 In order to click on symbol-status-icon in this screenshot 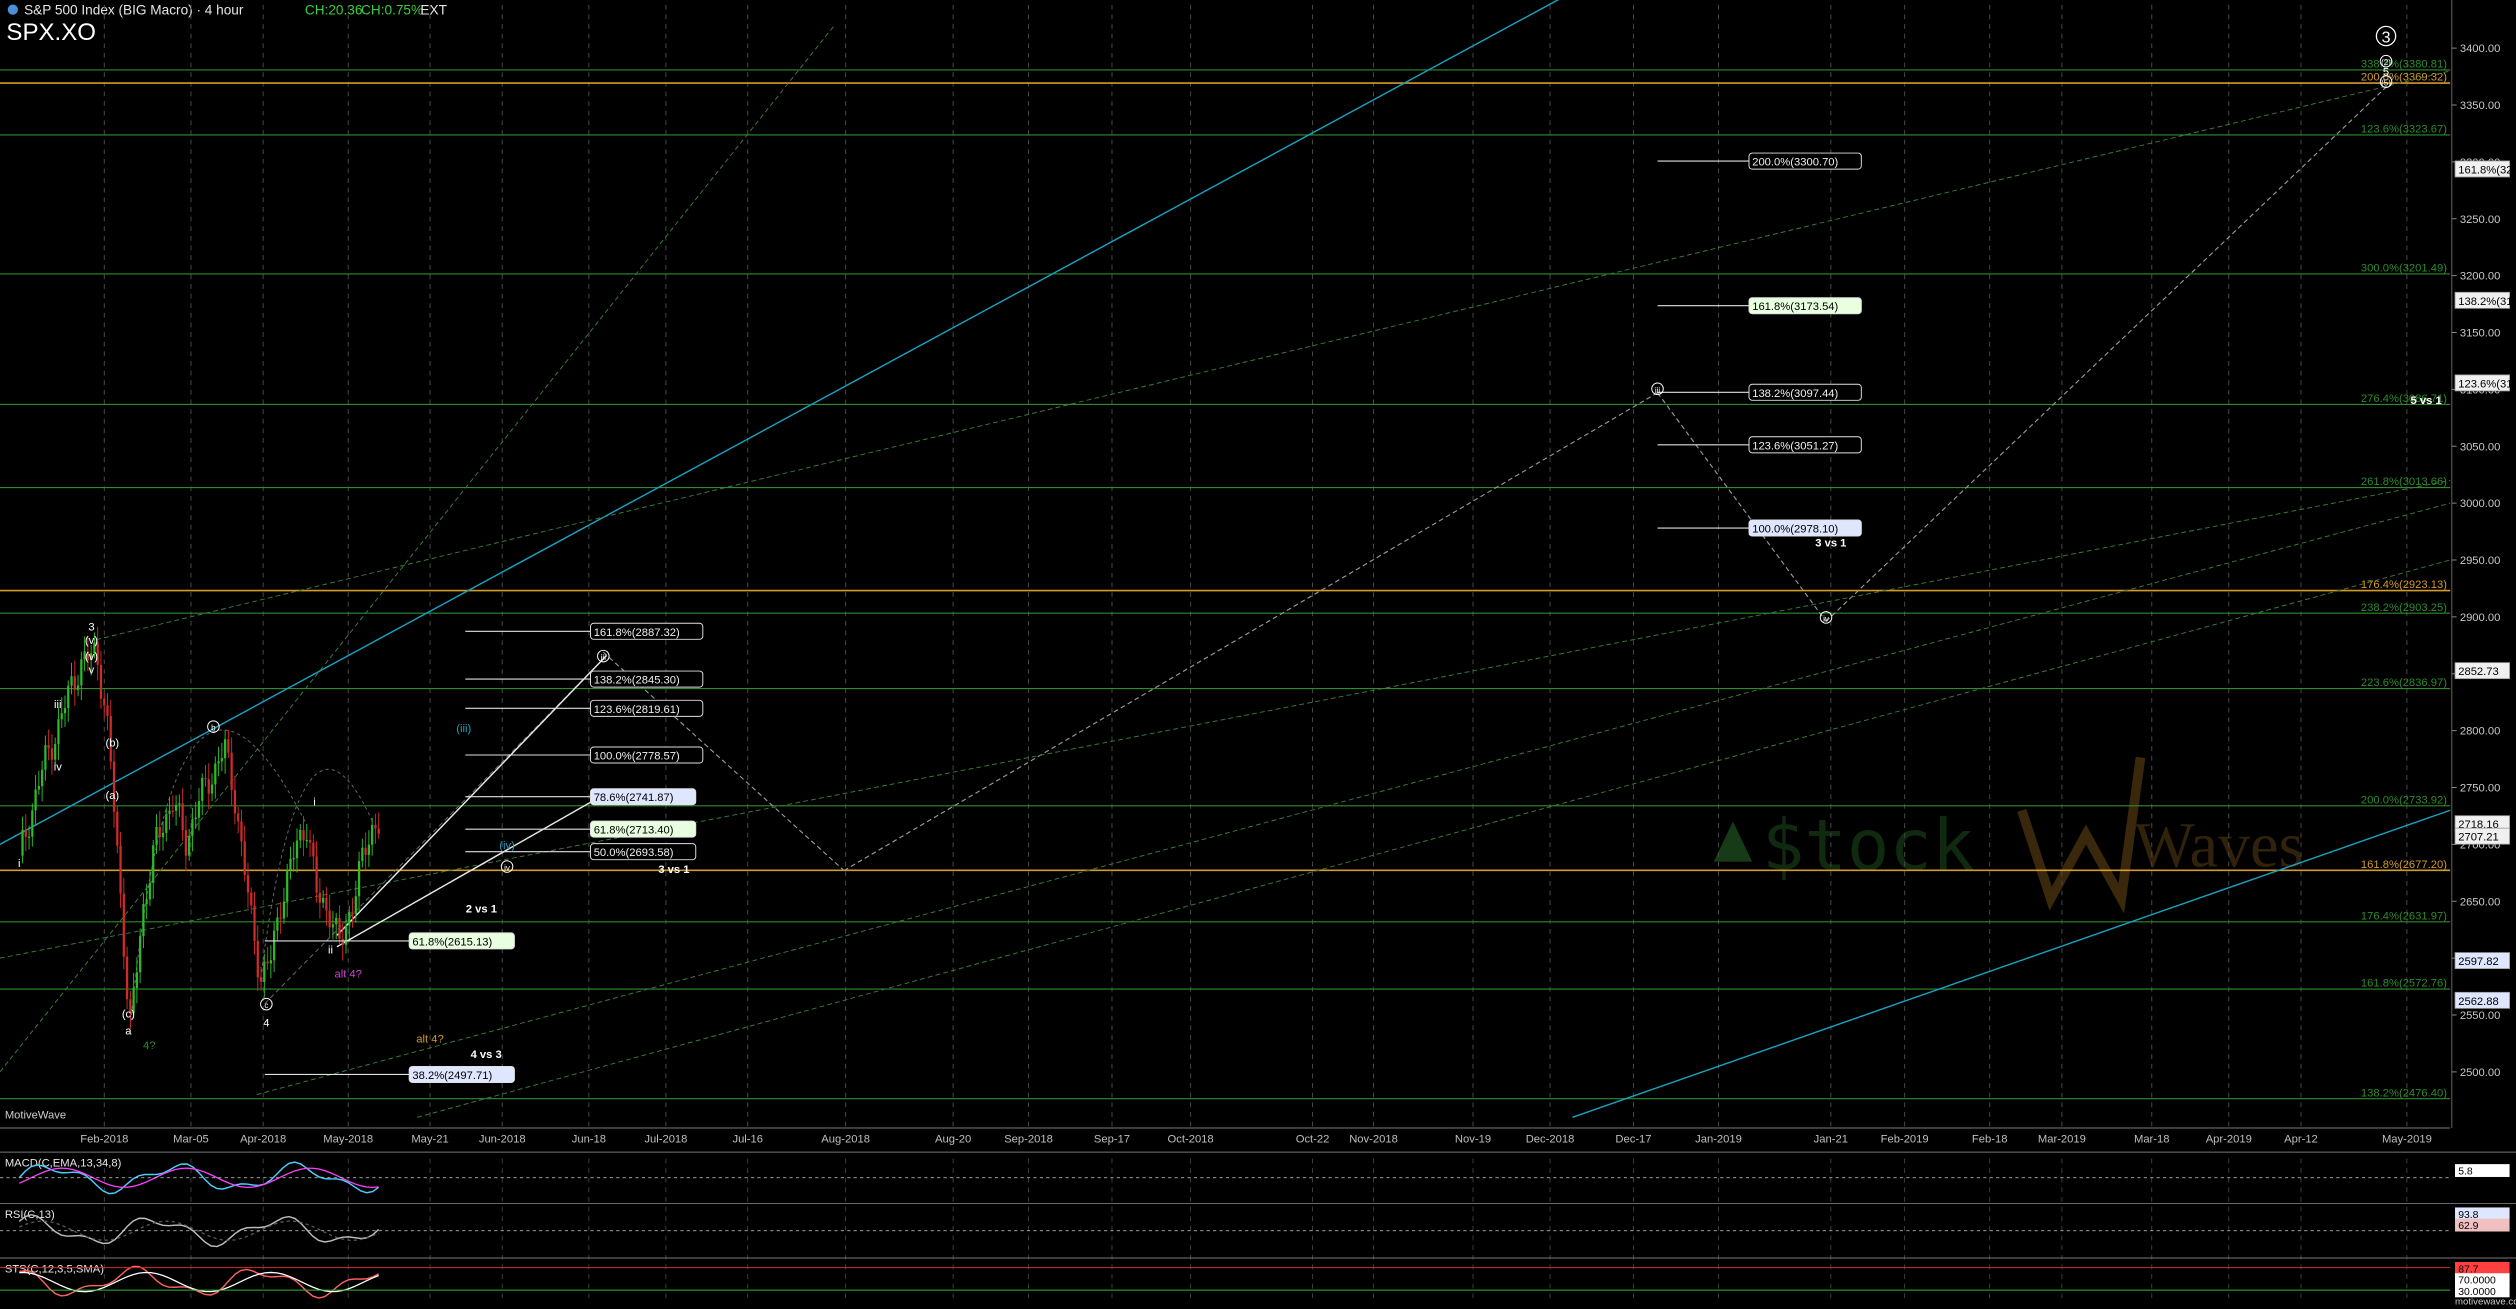, I will do `click(12, 9)`.